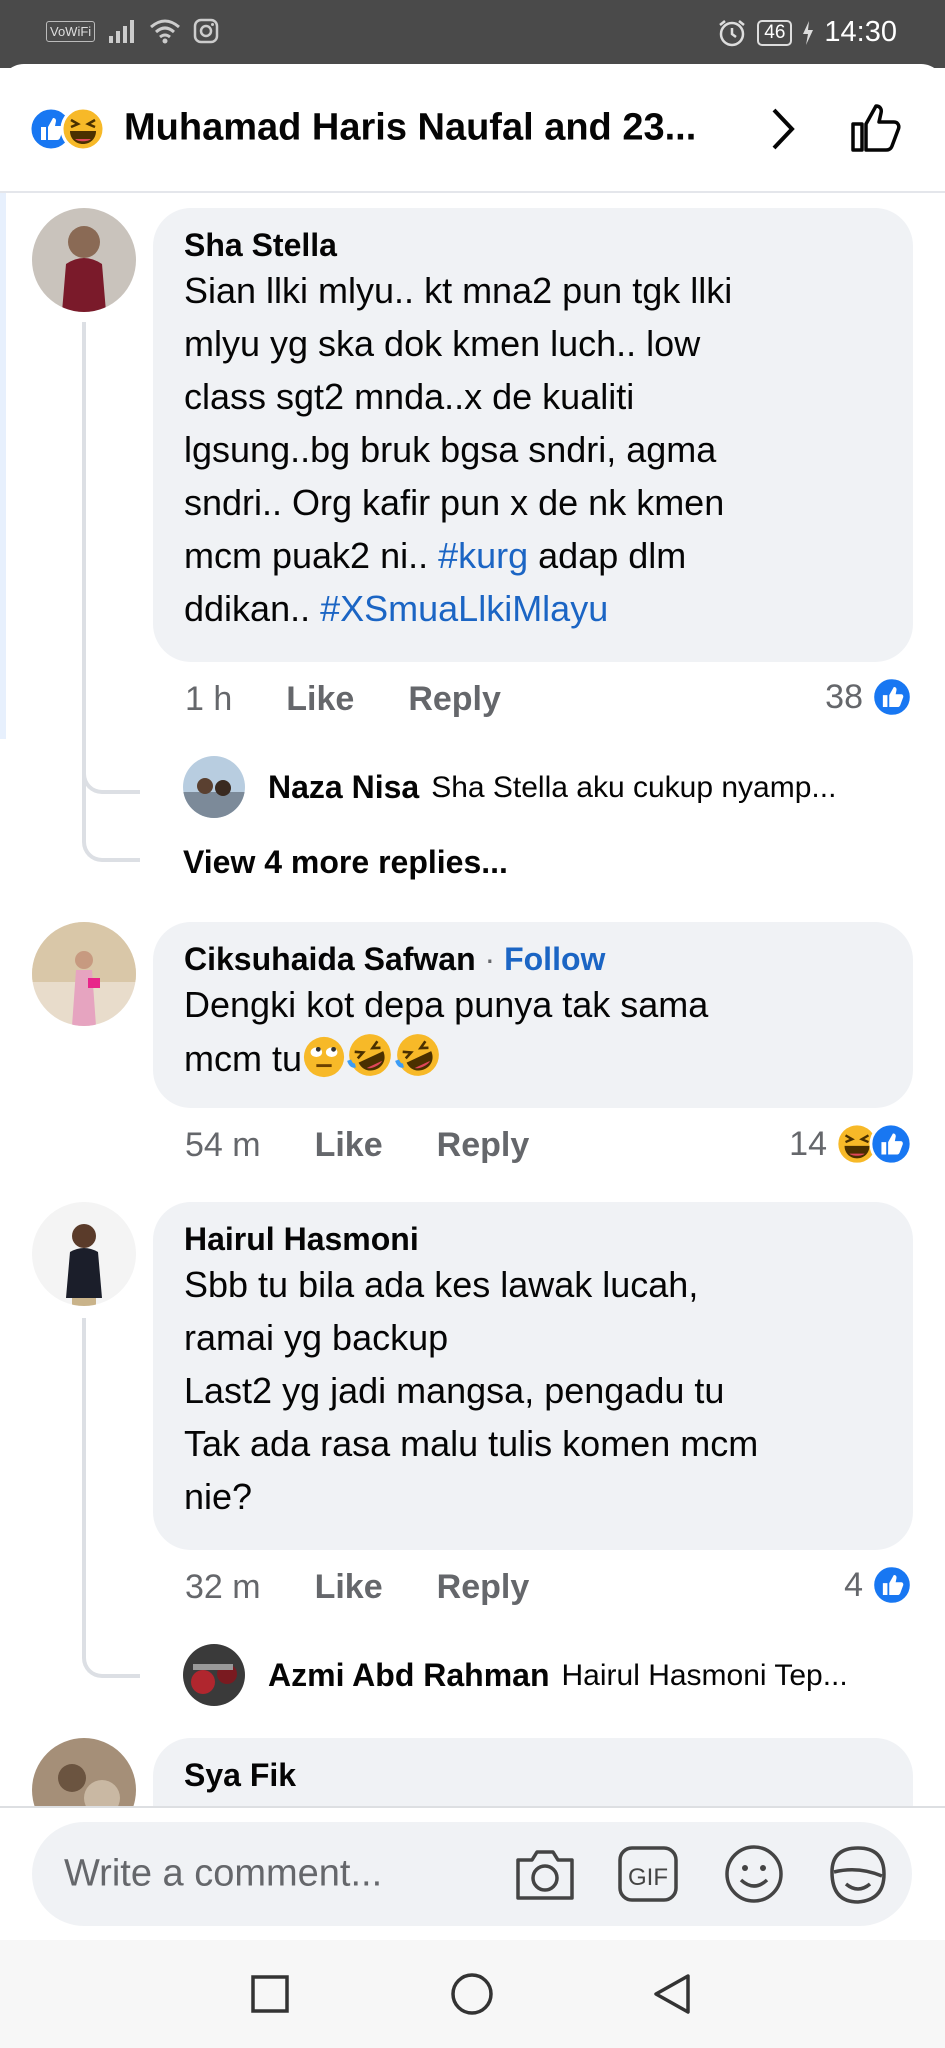 Image resolution: width=945 pixels, height=2048 pixels. I want to click on reply-author: Naza Nisa, so click(344, 787).